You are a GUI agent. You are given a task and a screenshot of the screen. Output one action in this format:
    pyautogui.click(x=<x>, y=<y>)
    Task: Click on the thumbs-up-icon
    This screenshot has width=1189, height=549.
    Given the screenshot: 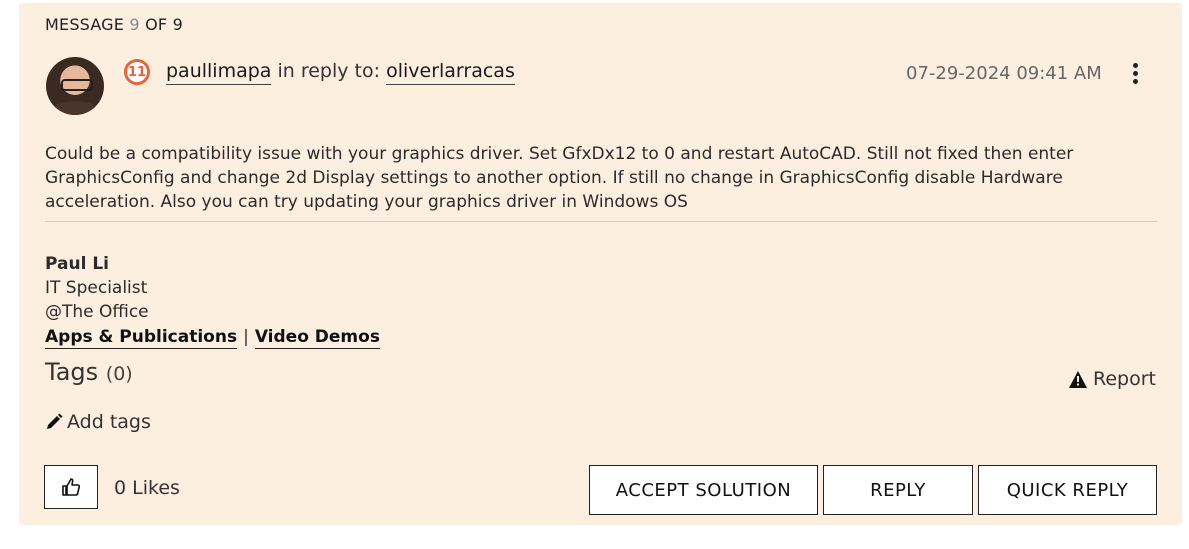 What is the action you would take?
    pyautogui.click(x=71, y=487)
    